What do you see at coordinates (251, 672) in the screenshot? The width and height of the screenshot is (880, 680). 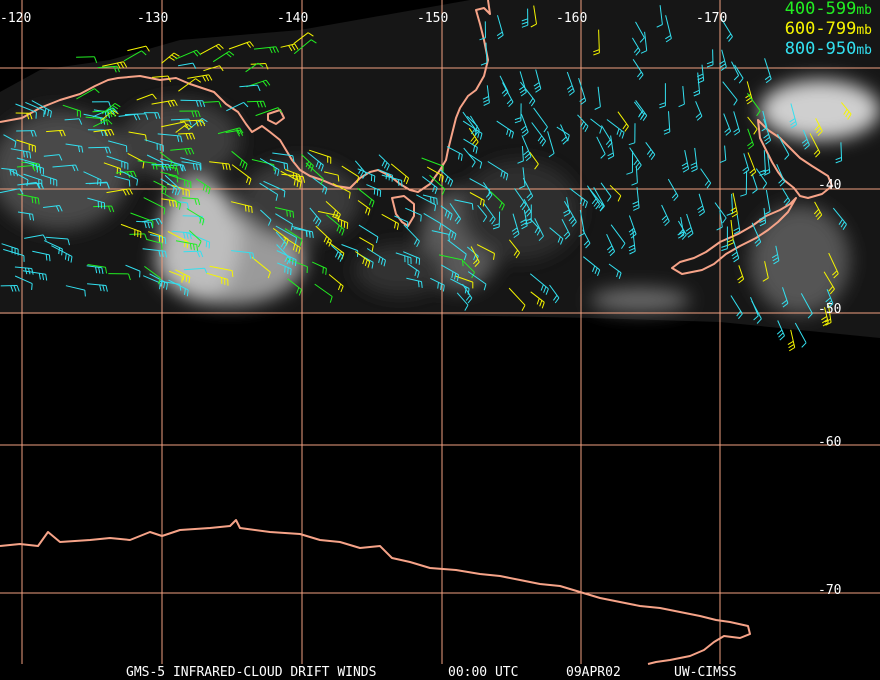 I see `footer-product: GMS-5 INFRARED-CLOUD DRIFT WINDS` at bounding box center [251, 672].